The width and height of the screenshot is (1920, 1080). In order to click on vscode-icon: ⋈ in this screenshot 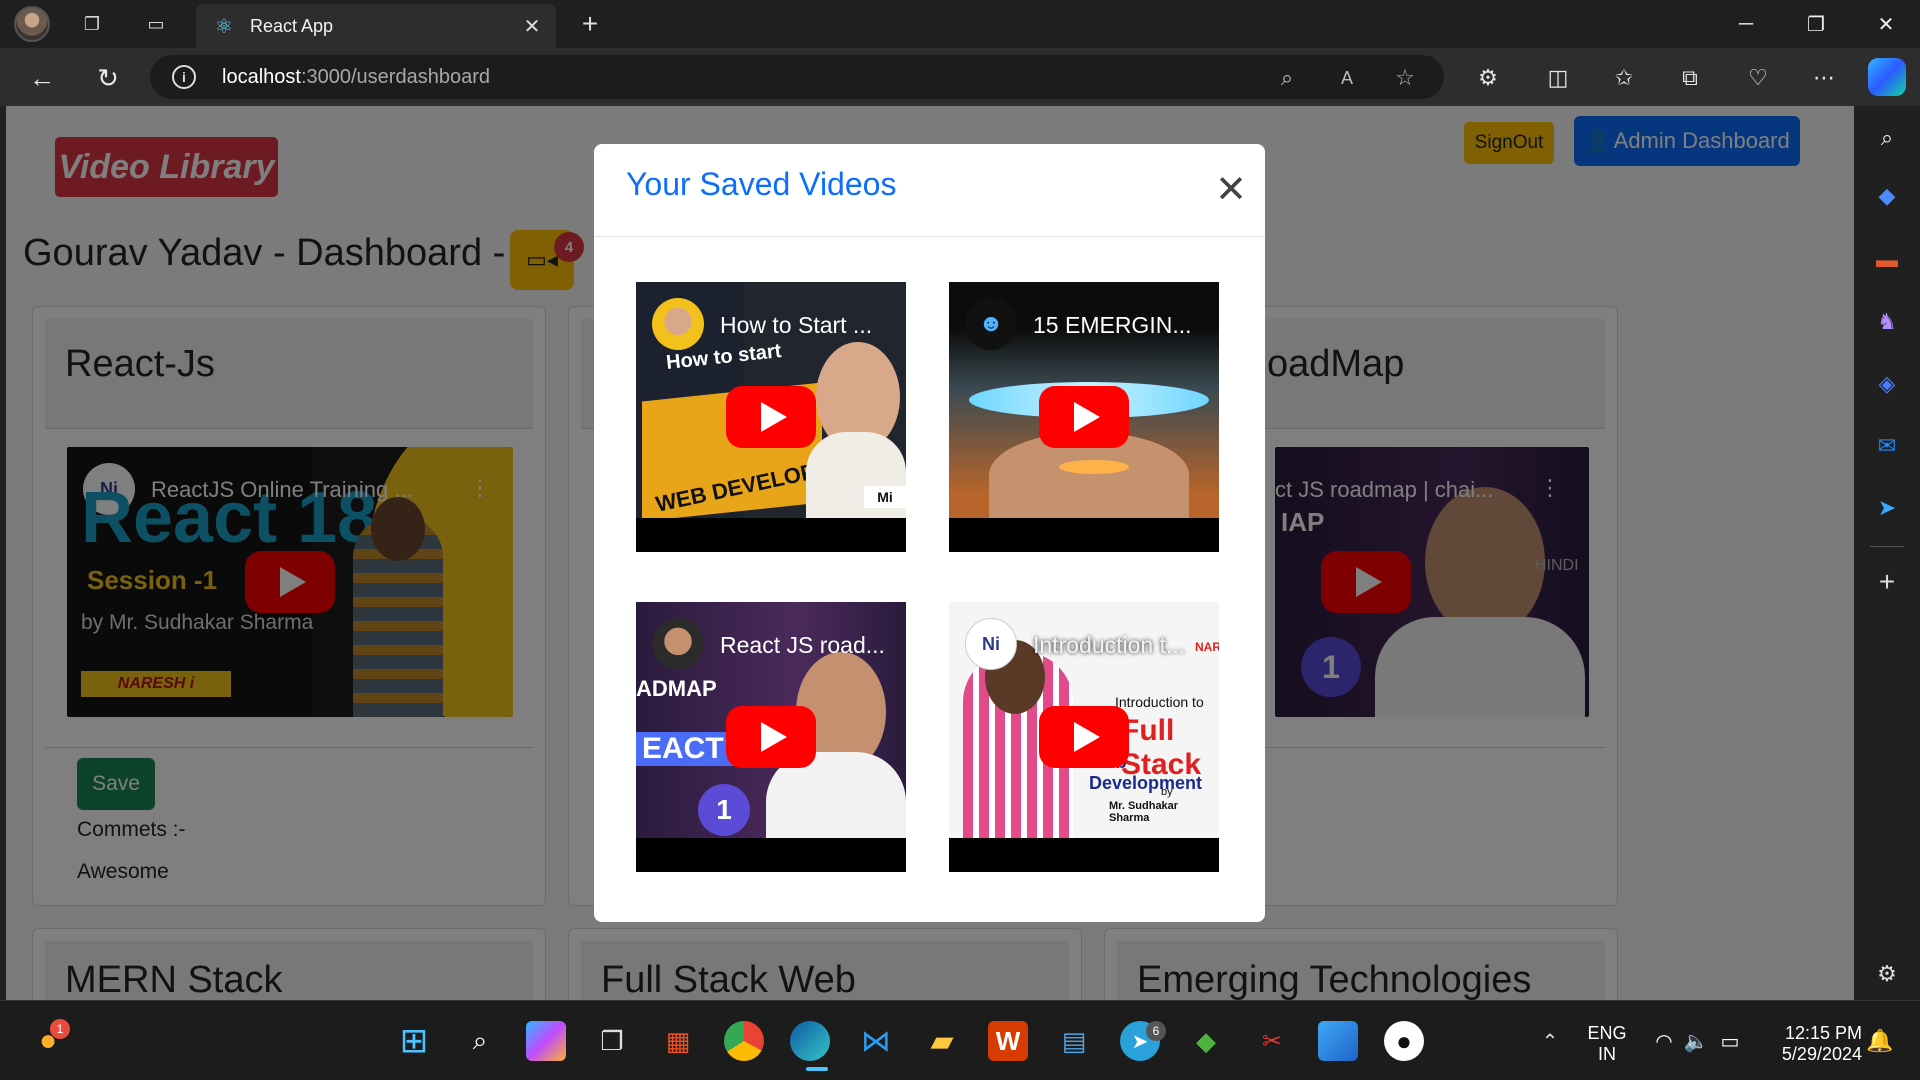, I will do `click(876, 1041)`.